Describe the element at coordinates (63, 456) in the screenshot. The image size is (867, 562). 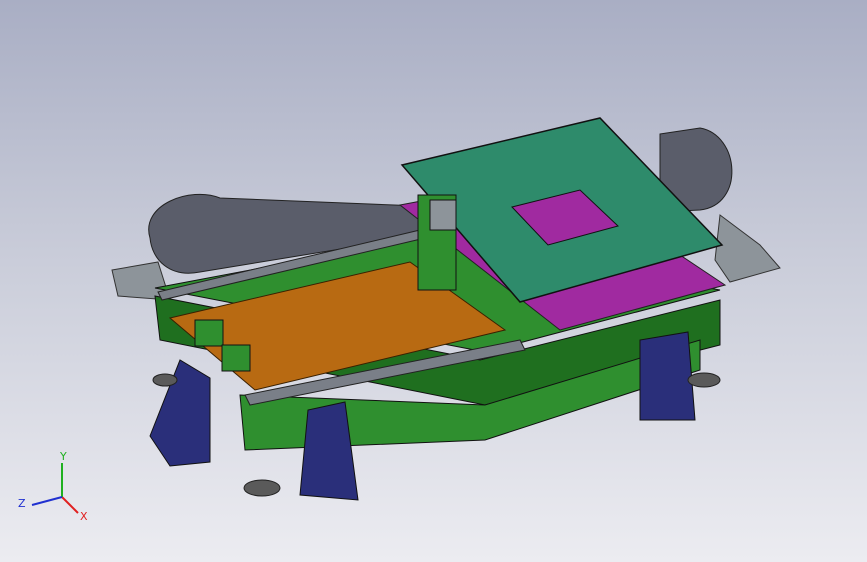
I see `y-axis-label: Y` at that location.